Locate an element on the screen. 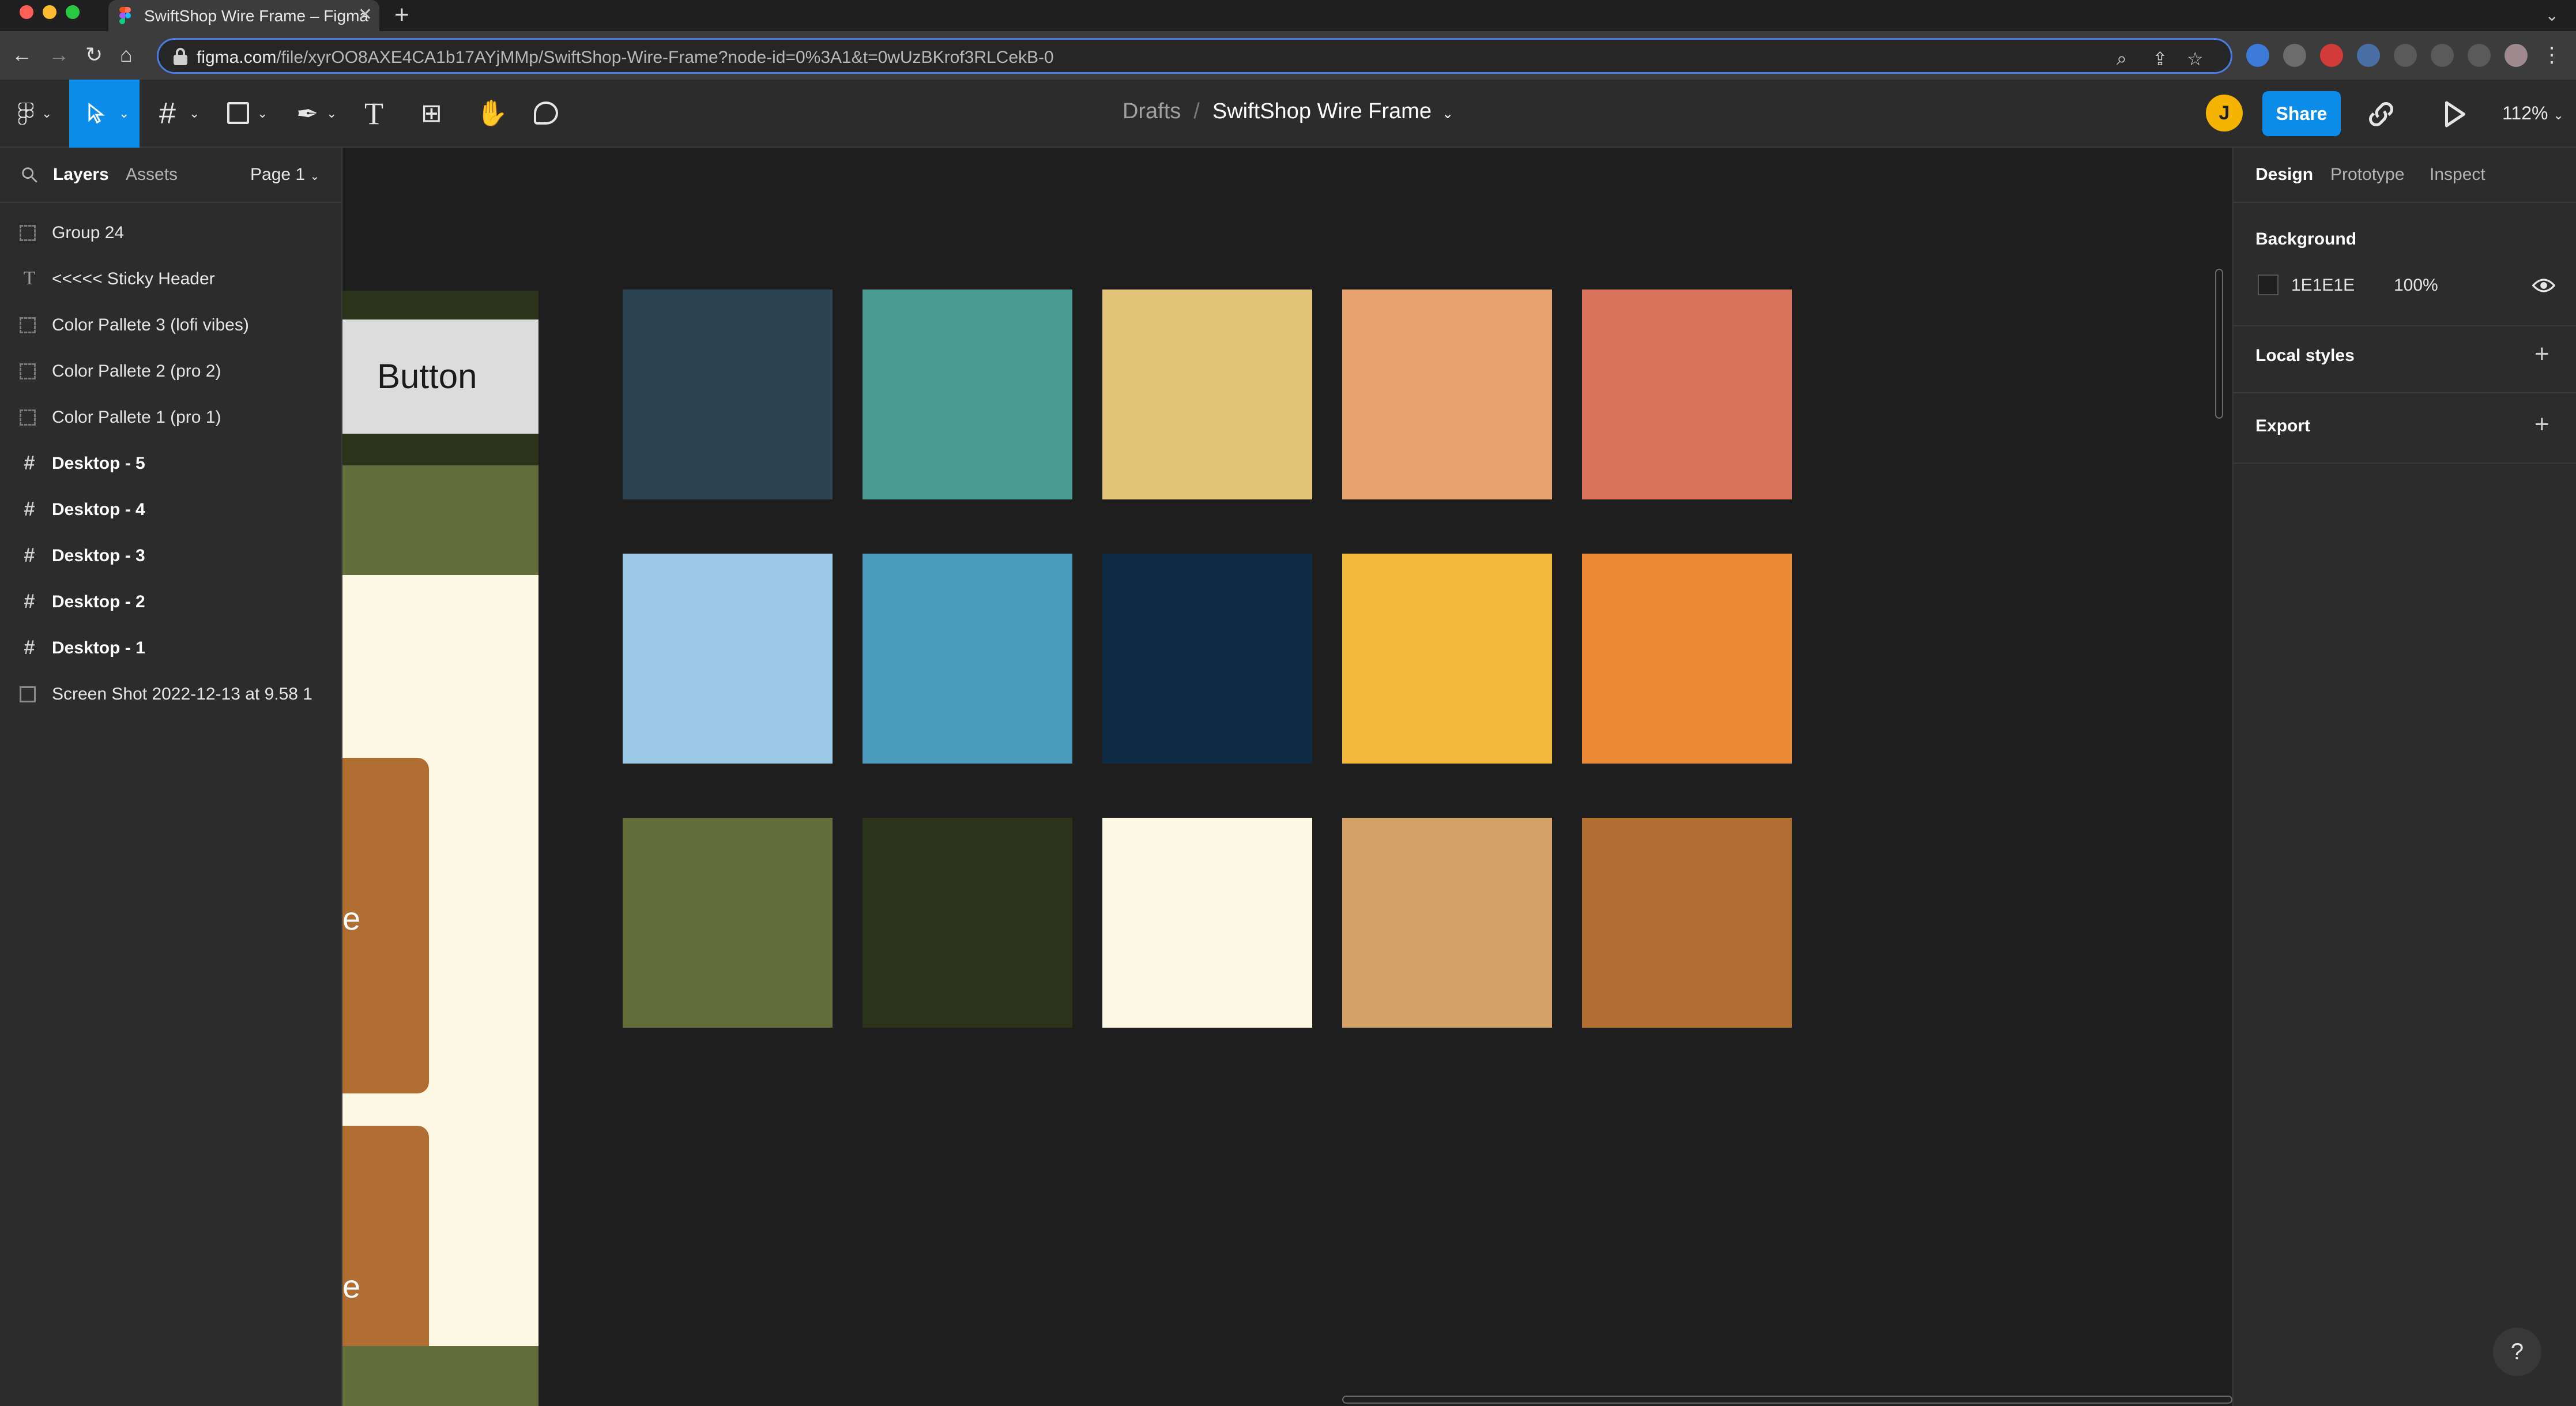  layer-name: Desktop - 2 is located at coordinates (98, 601).